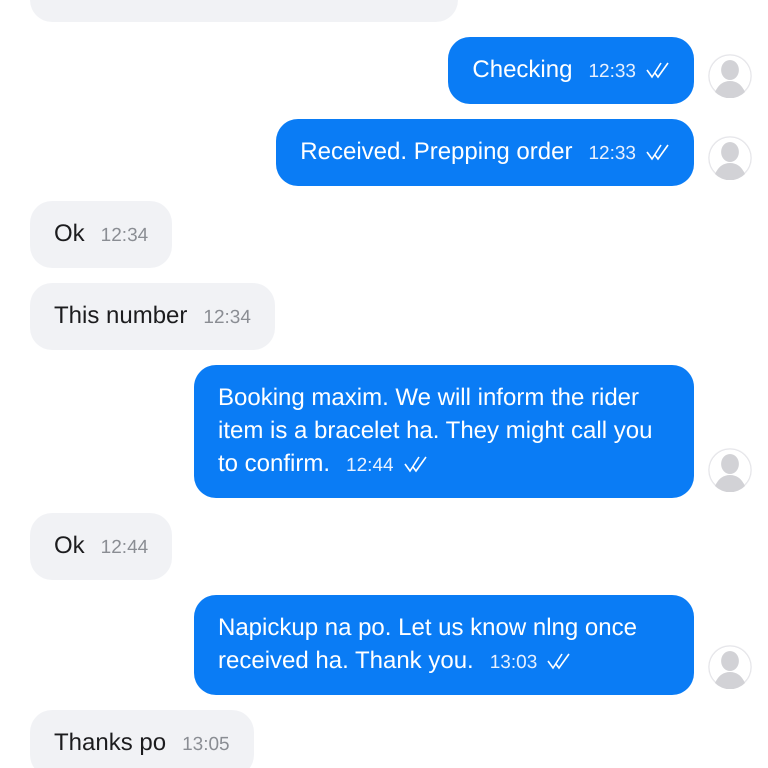 This screenshot has height=768, width=768. What do you see at coordinates (101, 234) in the screenshot?
I see `received-message: Ok 12:34` at bounding box center [101, 234].